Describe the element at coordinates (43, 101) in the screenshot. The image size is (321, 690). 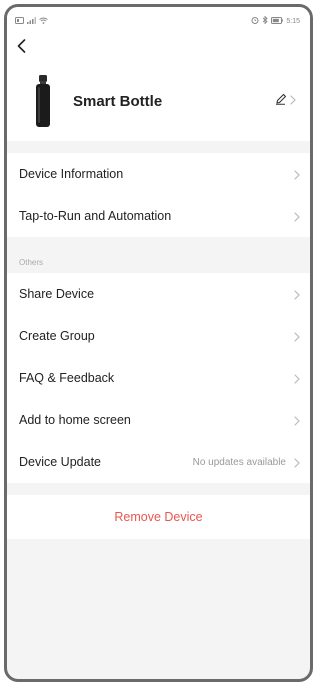
I see `smart-bottle-image` at that location.